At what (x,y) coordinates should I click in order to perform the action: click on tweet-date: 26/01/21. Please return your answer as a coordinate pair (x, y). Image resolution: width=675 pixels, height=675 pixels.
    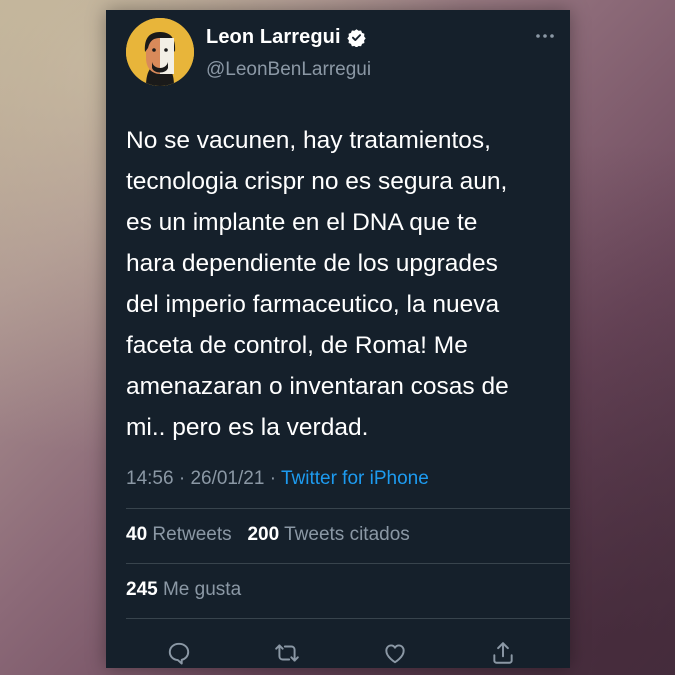
    Looking at the image, I should click on (227, 478).